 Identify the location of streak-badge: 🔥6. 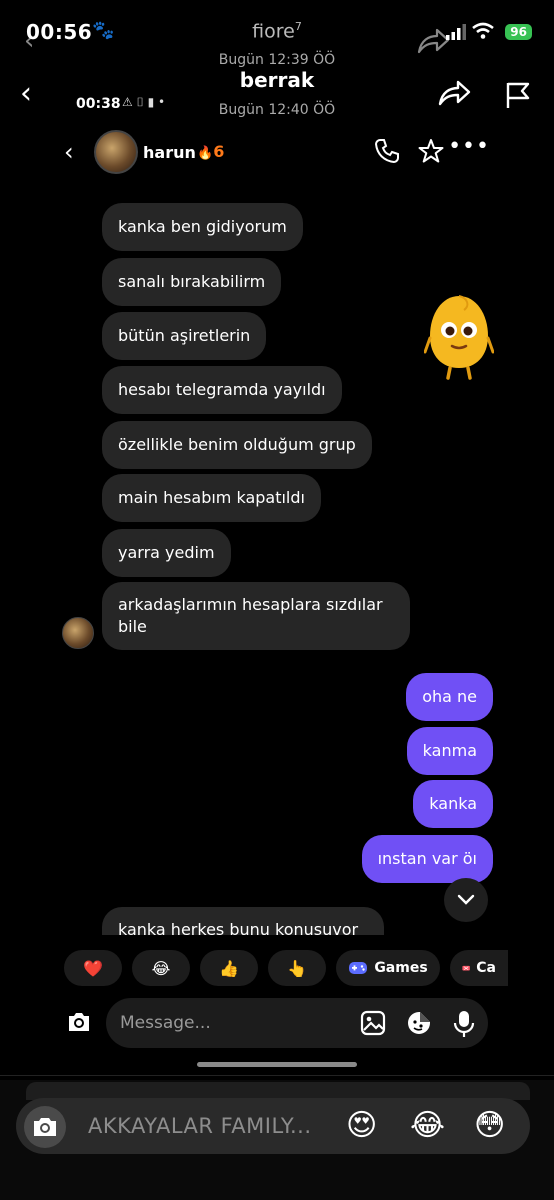
(210, 151).